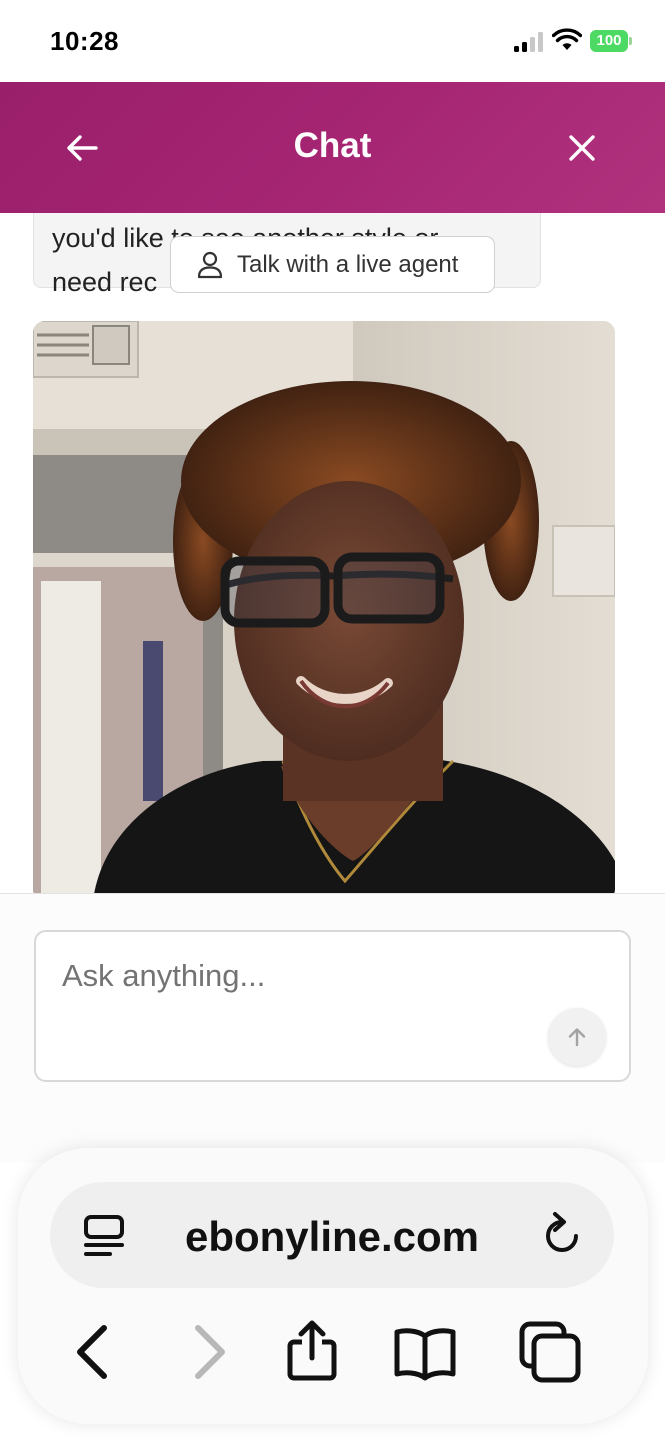 This screenshot has width=665, height=1440. I want to click on battery-icon: 100, so click(611, 41).